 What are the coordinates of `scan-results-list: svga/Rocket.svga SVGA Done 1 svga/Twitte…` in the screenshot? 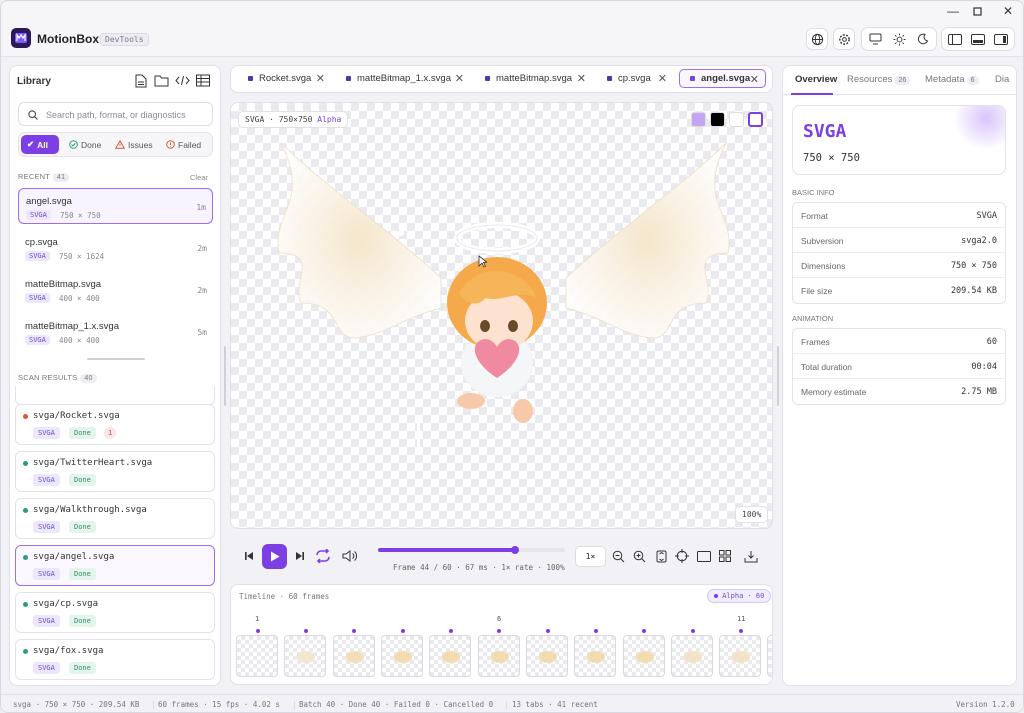 It's located at (115, 536).